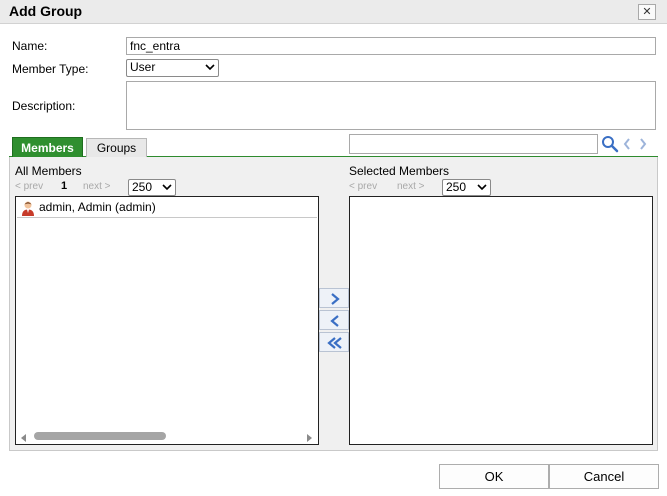  What do you see at coordinates (44, 106) in the screenshot?
I see `description-label: Description:` at bounding box center [44, 106].